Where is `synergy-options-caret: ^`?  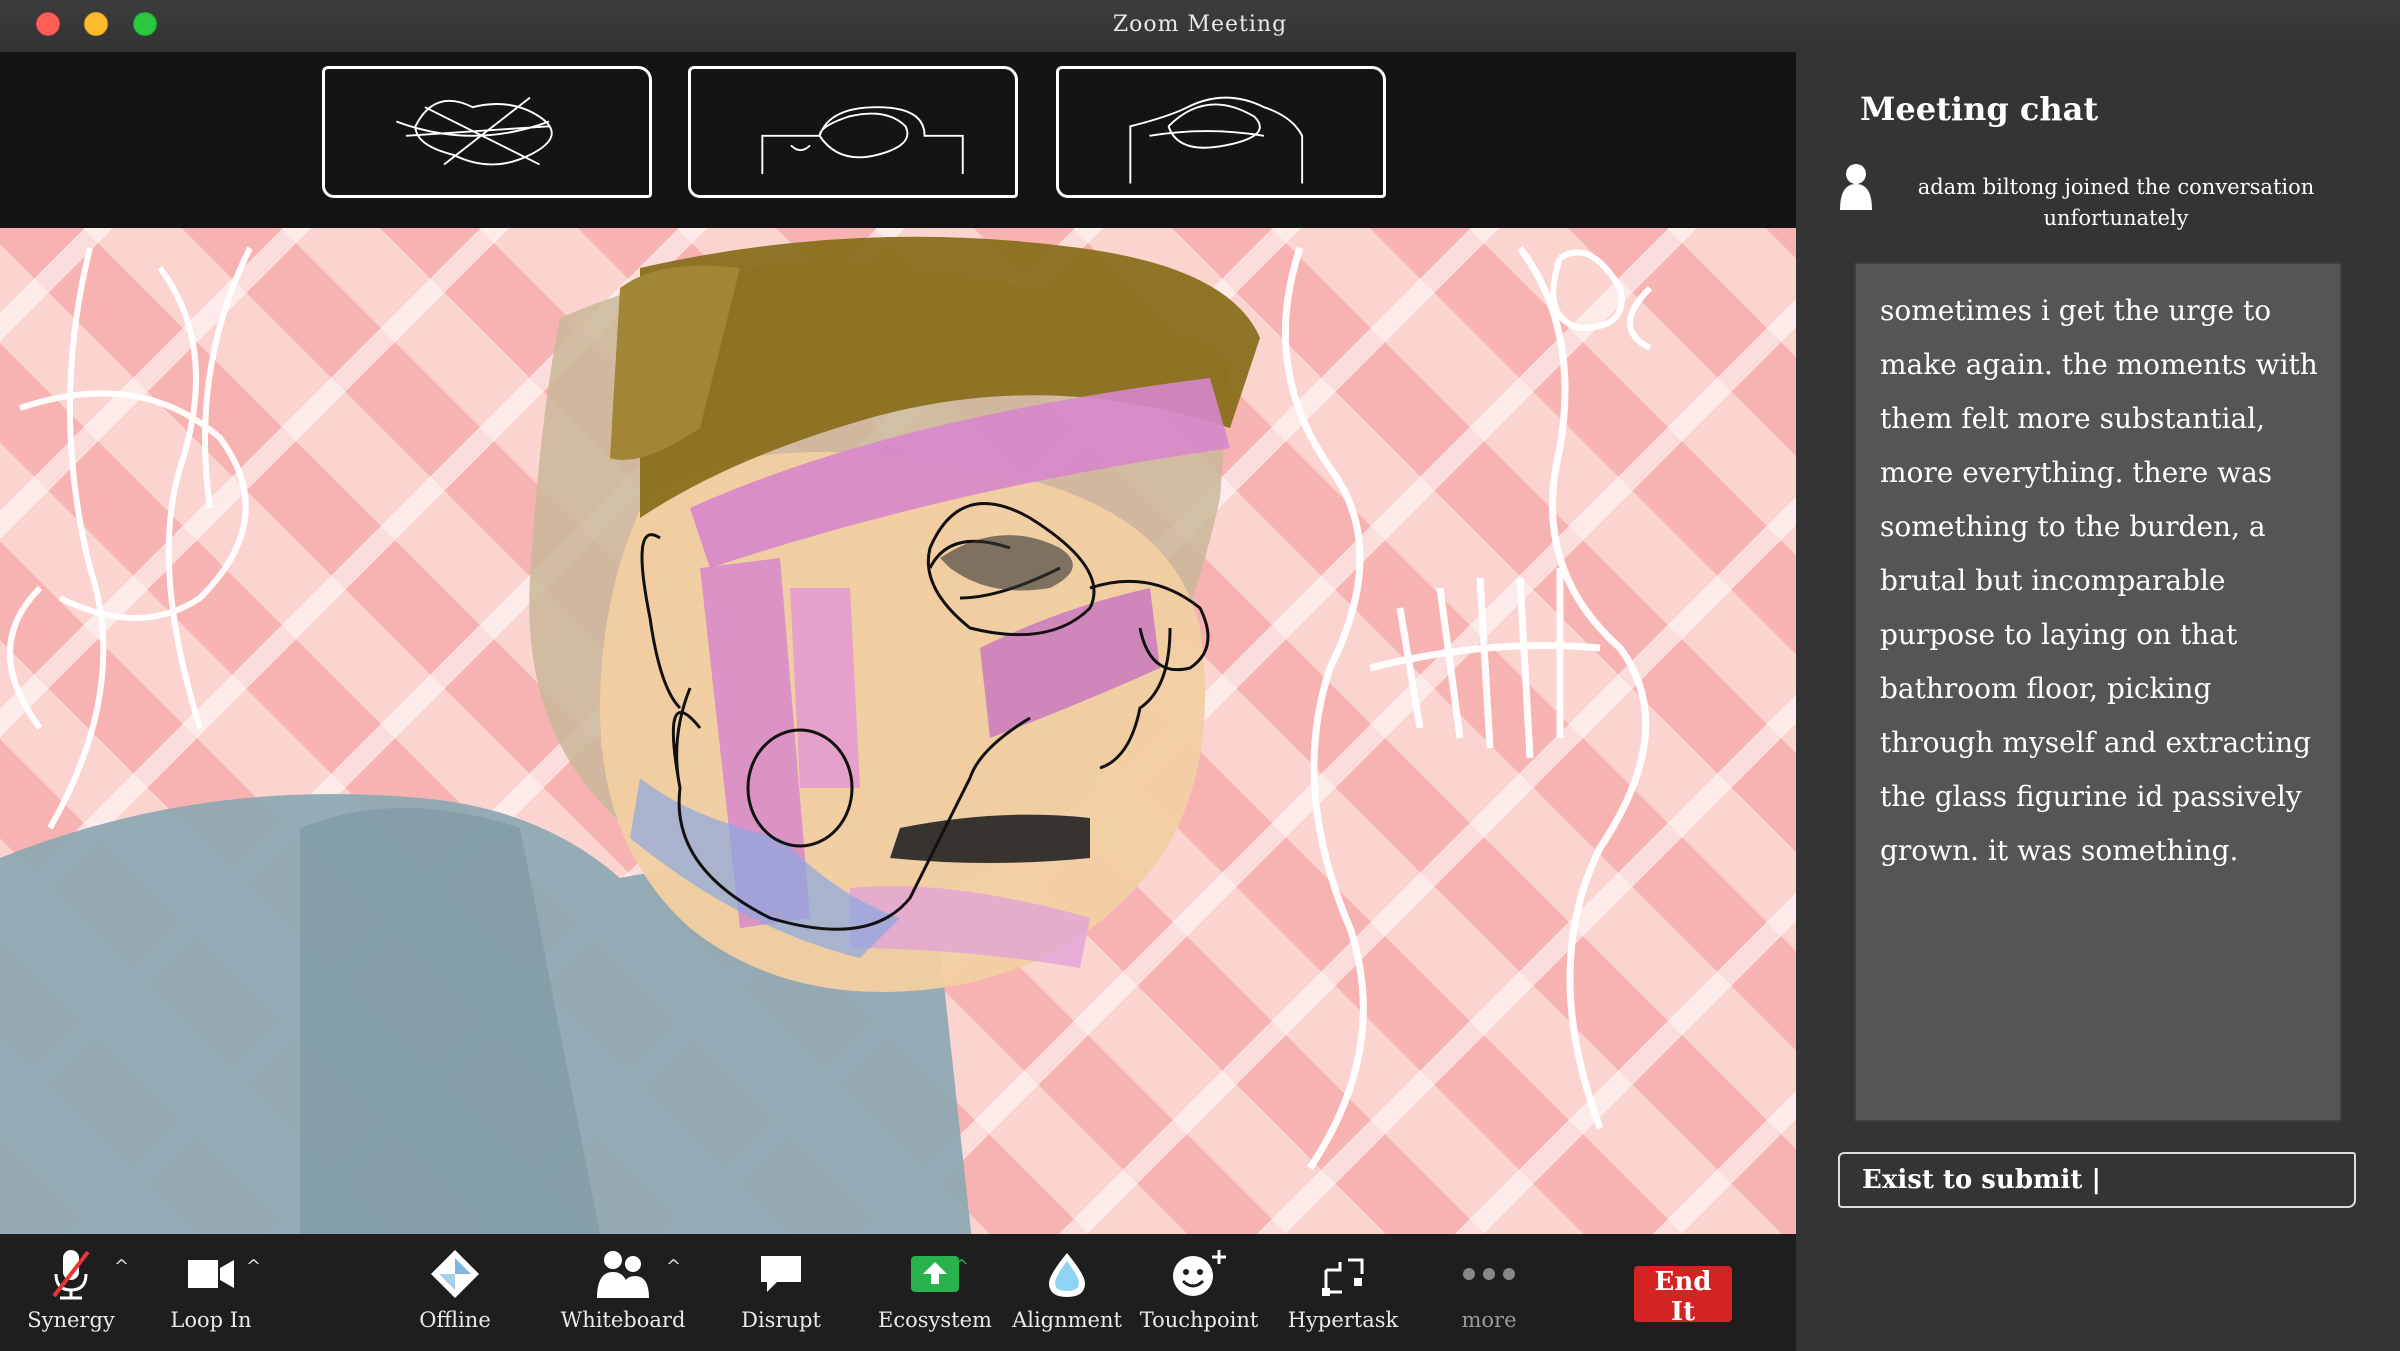
synergy-options-caret: ^ is located at coordinates (121, 1266).